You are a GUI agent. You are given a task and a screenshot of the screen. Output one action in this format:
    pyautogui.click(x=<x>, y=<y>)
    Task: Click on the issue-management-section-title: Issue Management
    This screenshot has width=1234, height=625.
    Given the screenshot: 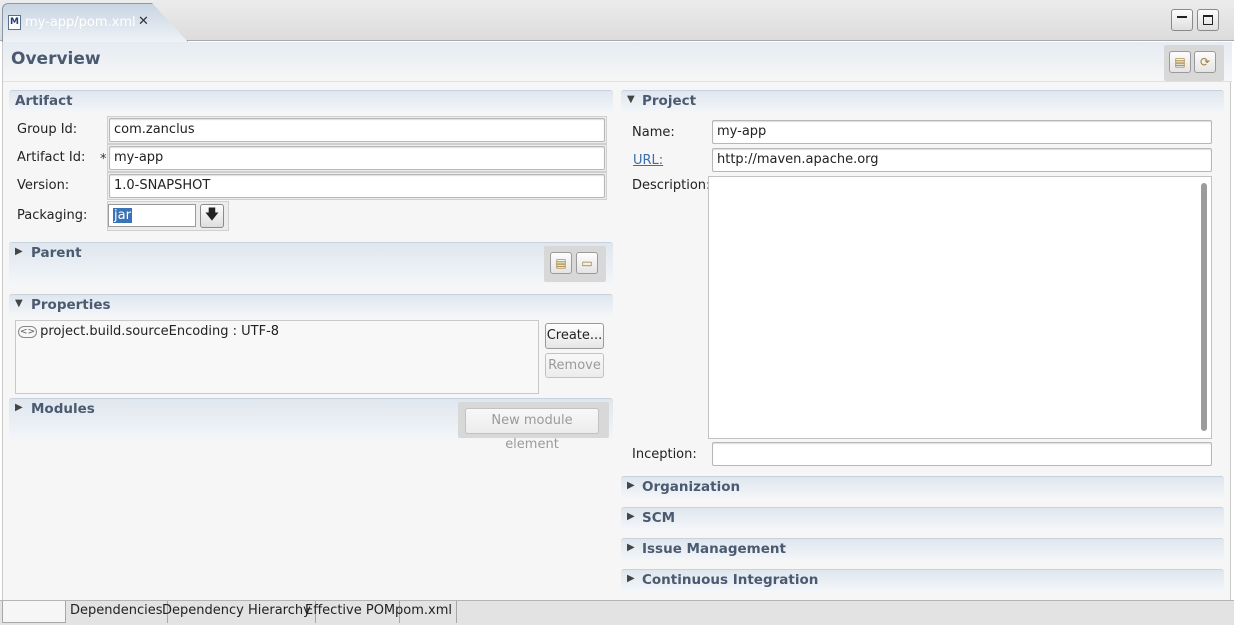 What is the action you would take?
    pyautogui.click(x=714, y=549)
    